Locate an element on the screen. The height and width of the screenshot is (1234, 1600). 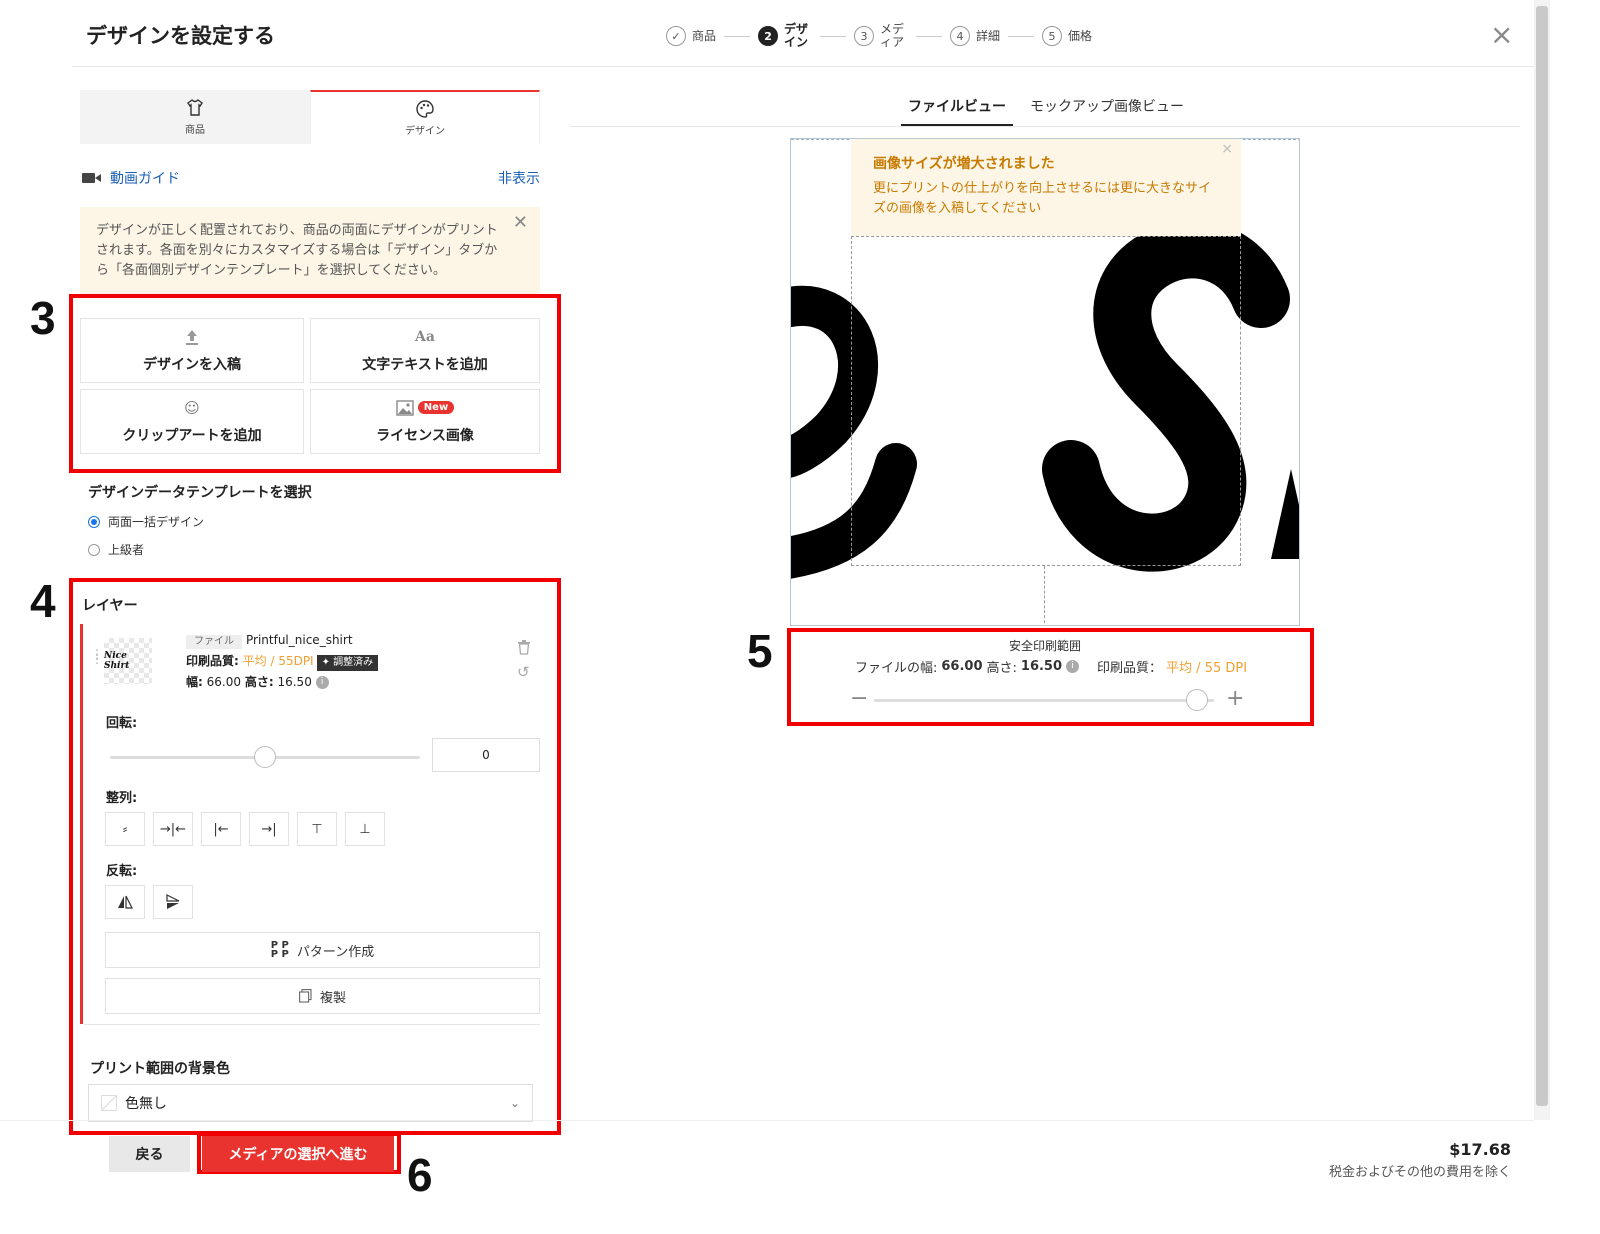
step-number: 3 is located at coordinates (864, 36).